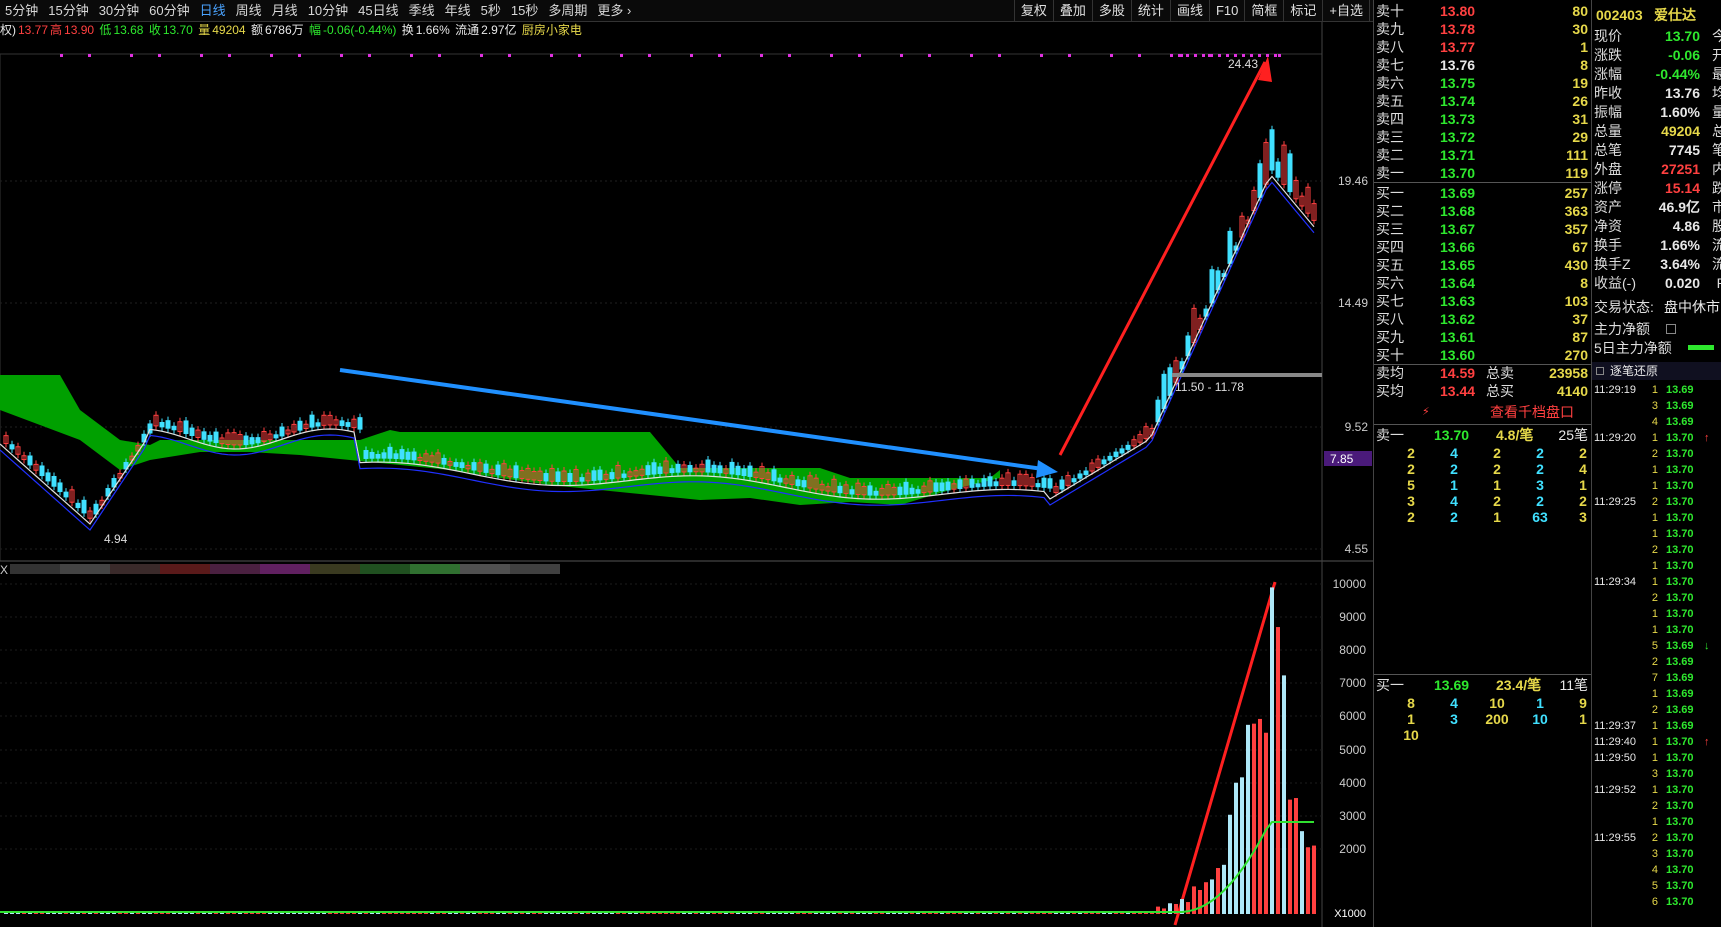  I want to click on info-amt-label: 额, so click(256, 30).